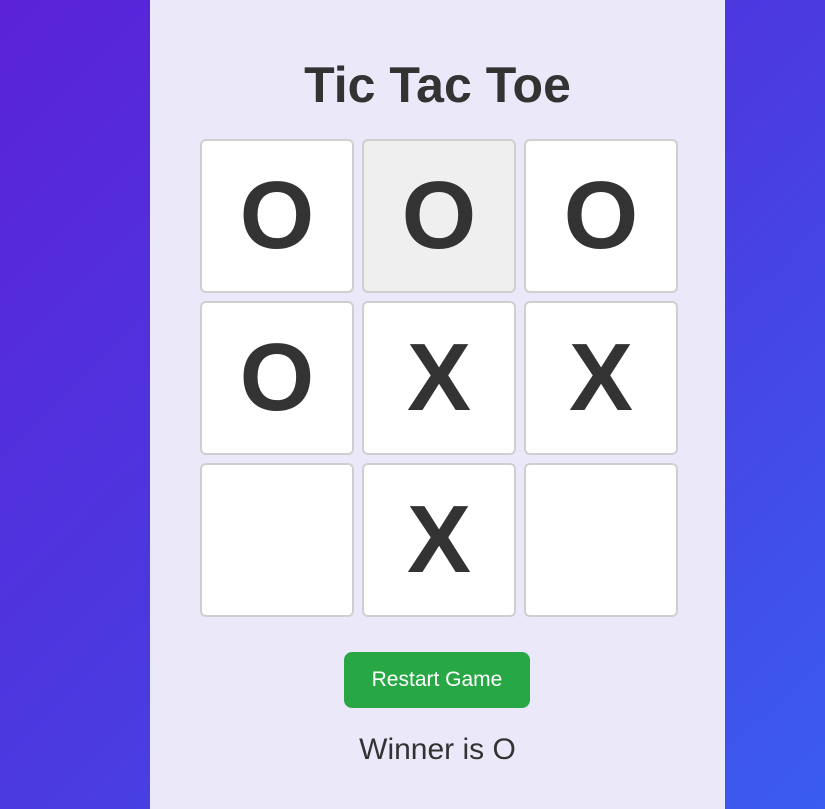  I want to click on board-cell-8: X, so click(439, 540).